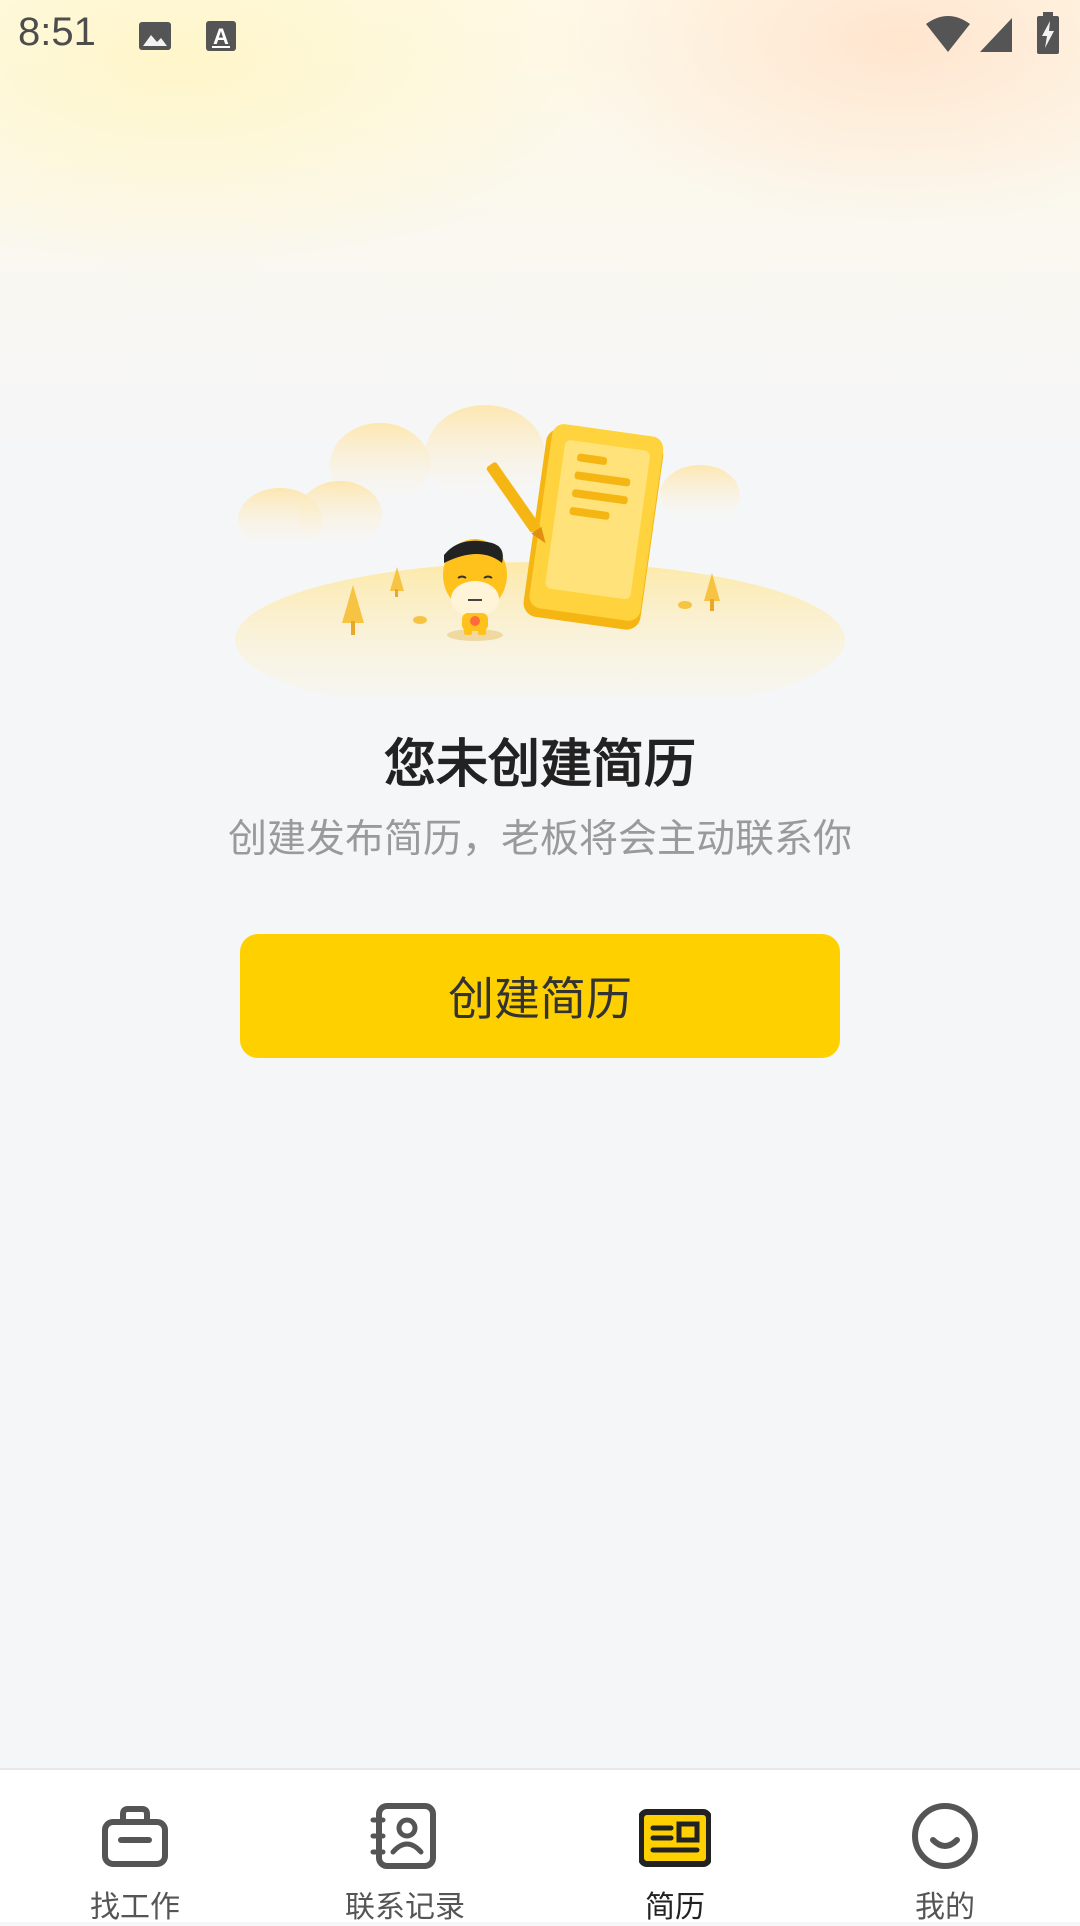  I want to click on tab-find-job: 找工作, so click(135, 1847).